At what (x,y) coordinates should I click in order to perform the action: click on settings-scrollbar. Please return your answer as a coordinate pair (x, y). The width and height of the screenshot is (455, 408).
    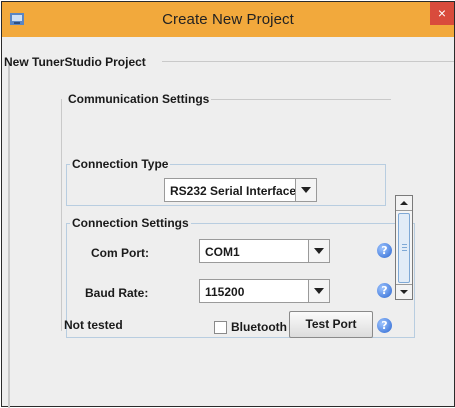
    Looking at the image, I should click on (404, 247).